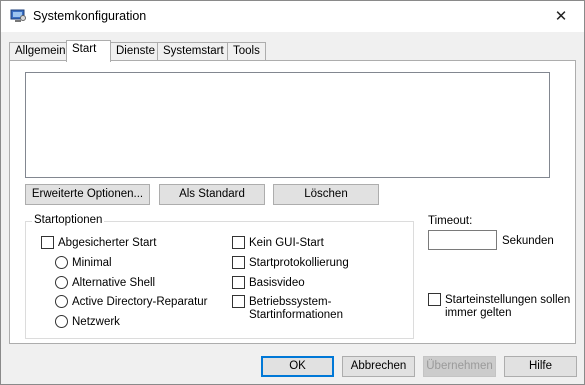  Describe the element at coordinates (114, 283) in the screenshot. I see `alternate-shell-label: Alternative Shell` at that location.